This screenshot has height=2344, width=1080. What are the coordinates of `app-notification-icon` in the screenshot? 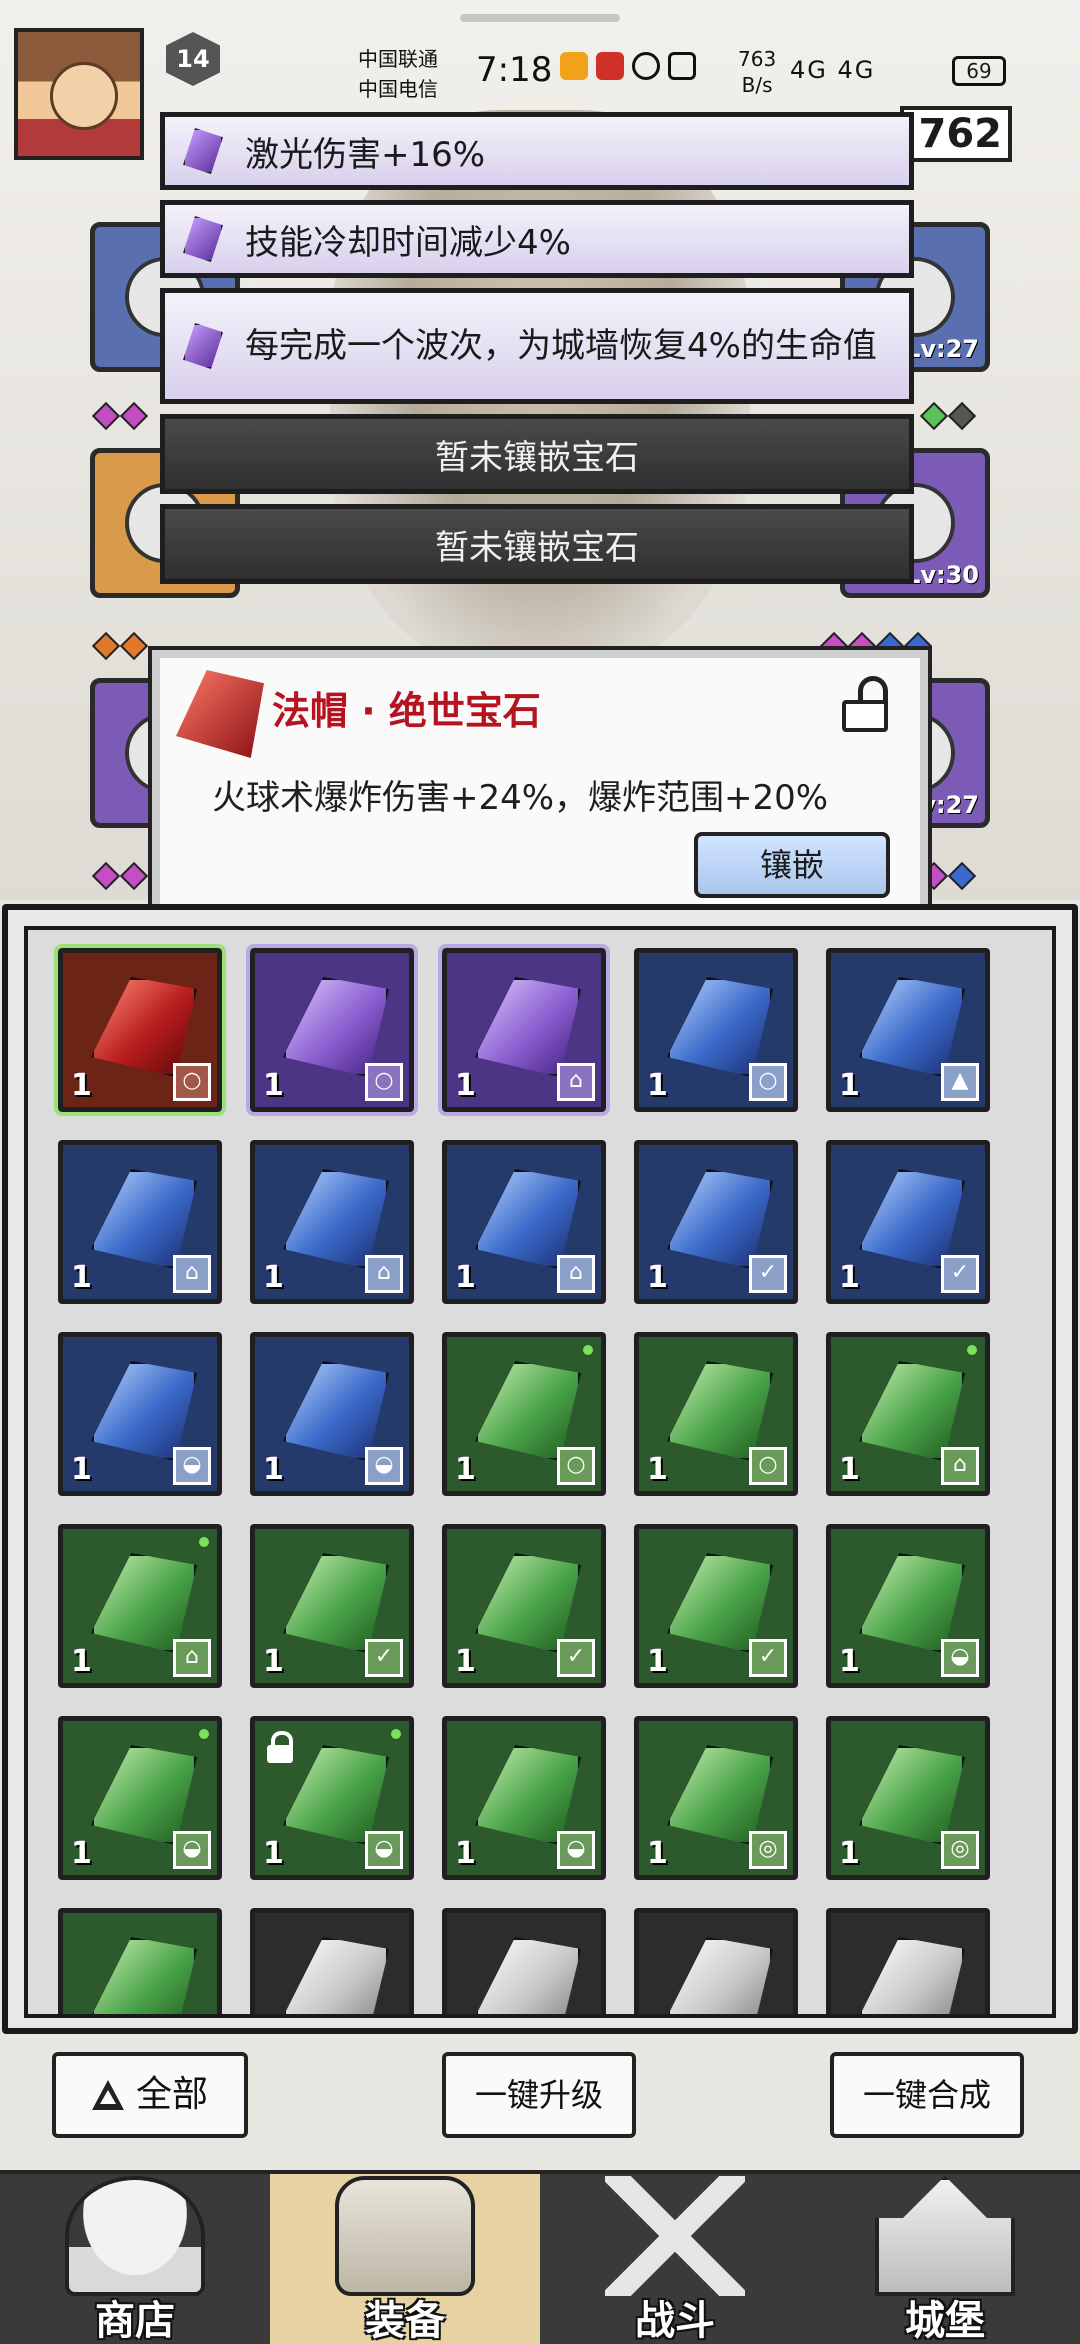 It's located at (610, 66).